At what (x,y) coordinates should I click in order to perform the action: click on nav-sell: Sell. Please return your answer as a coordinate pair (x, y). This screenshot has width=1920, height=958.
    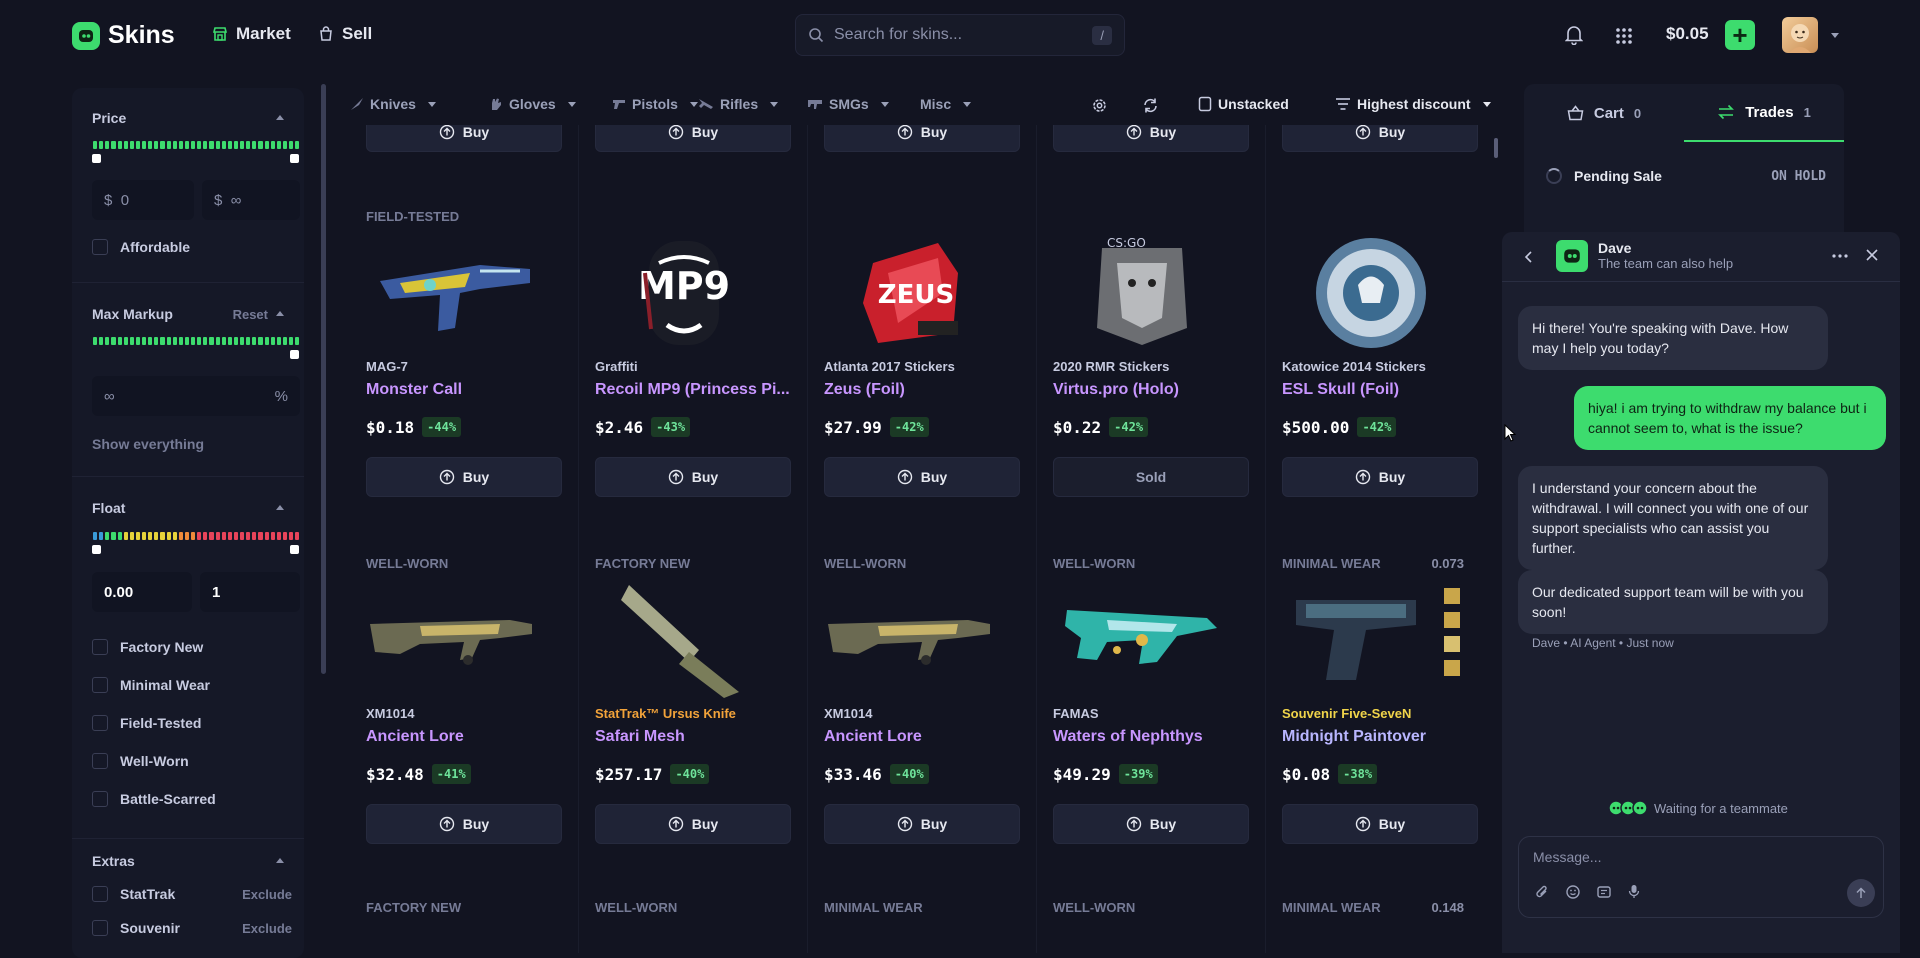
    Looking at the image, I should click on (345, 34).